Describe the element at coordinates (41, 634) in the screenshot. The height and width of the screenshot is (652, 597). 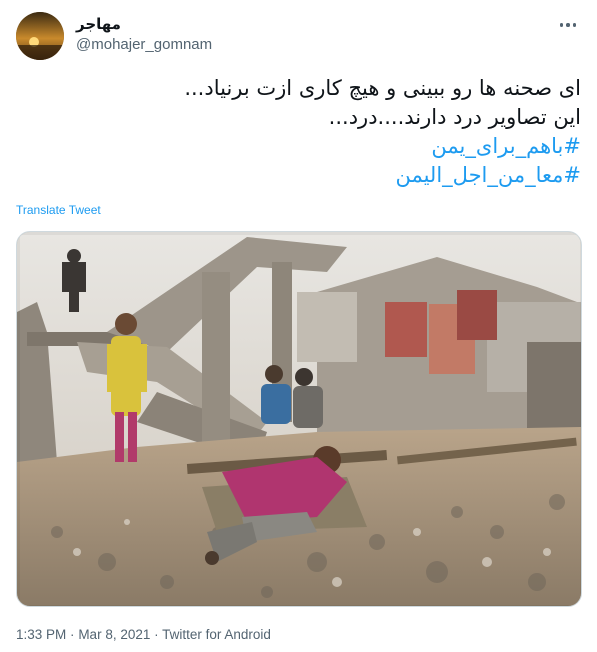
I see `tweet-time: 1:33 PM` at that location.